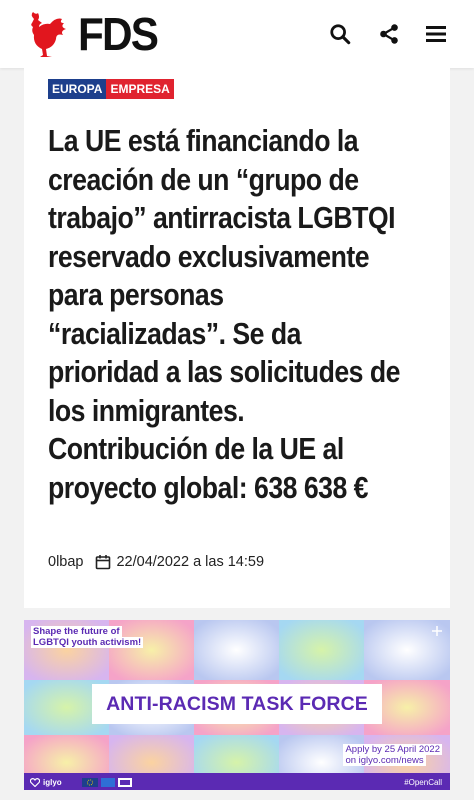 The image size is (474, 800). I want to click on banner-brand: iglyo, so click(81, 782).